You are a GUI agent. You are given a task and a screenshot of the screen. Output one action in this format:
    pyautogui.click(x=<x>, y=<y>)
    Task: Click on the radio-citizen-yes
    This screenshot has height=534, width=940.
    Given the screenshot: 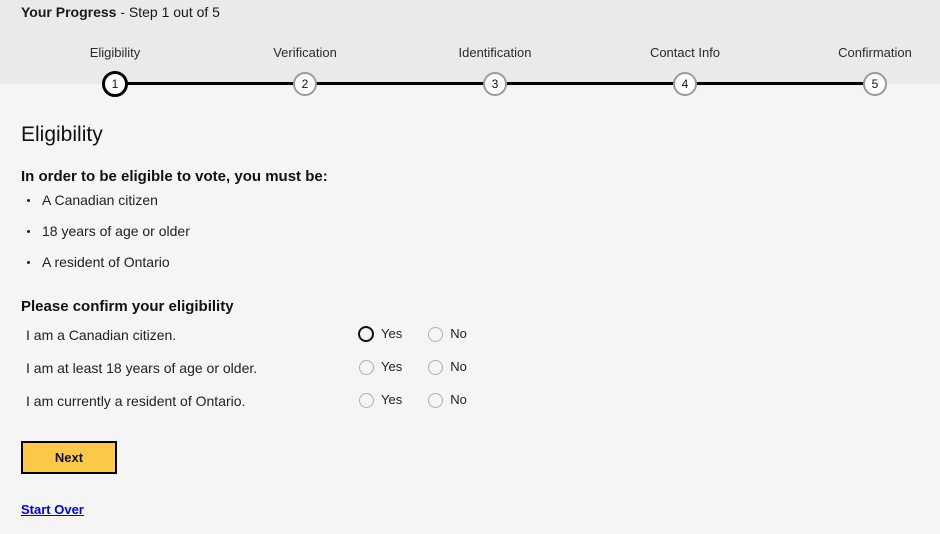 What is the action you would take?
    pyautogui.click(x=366, y=334)
    